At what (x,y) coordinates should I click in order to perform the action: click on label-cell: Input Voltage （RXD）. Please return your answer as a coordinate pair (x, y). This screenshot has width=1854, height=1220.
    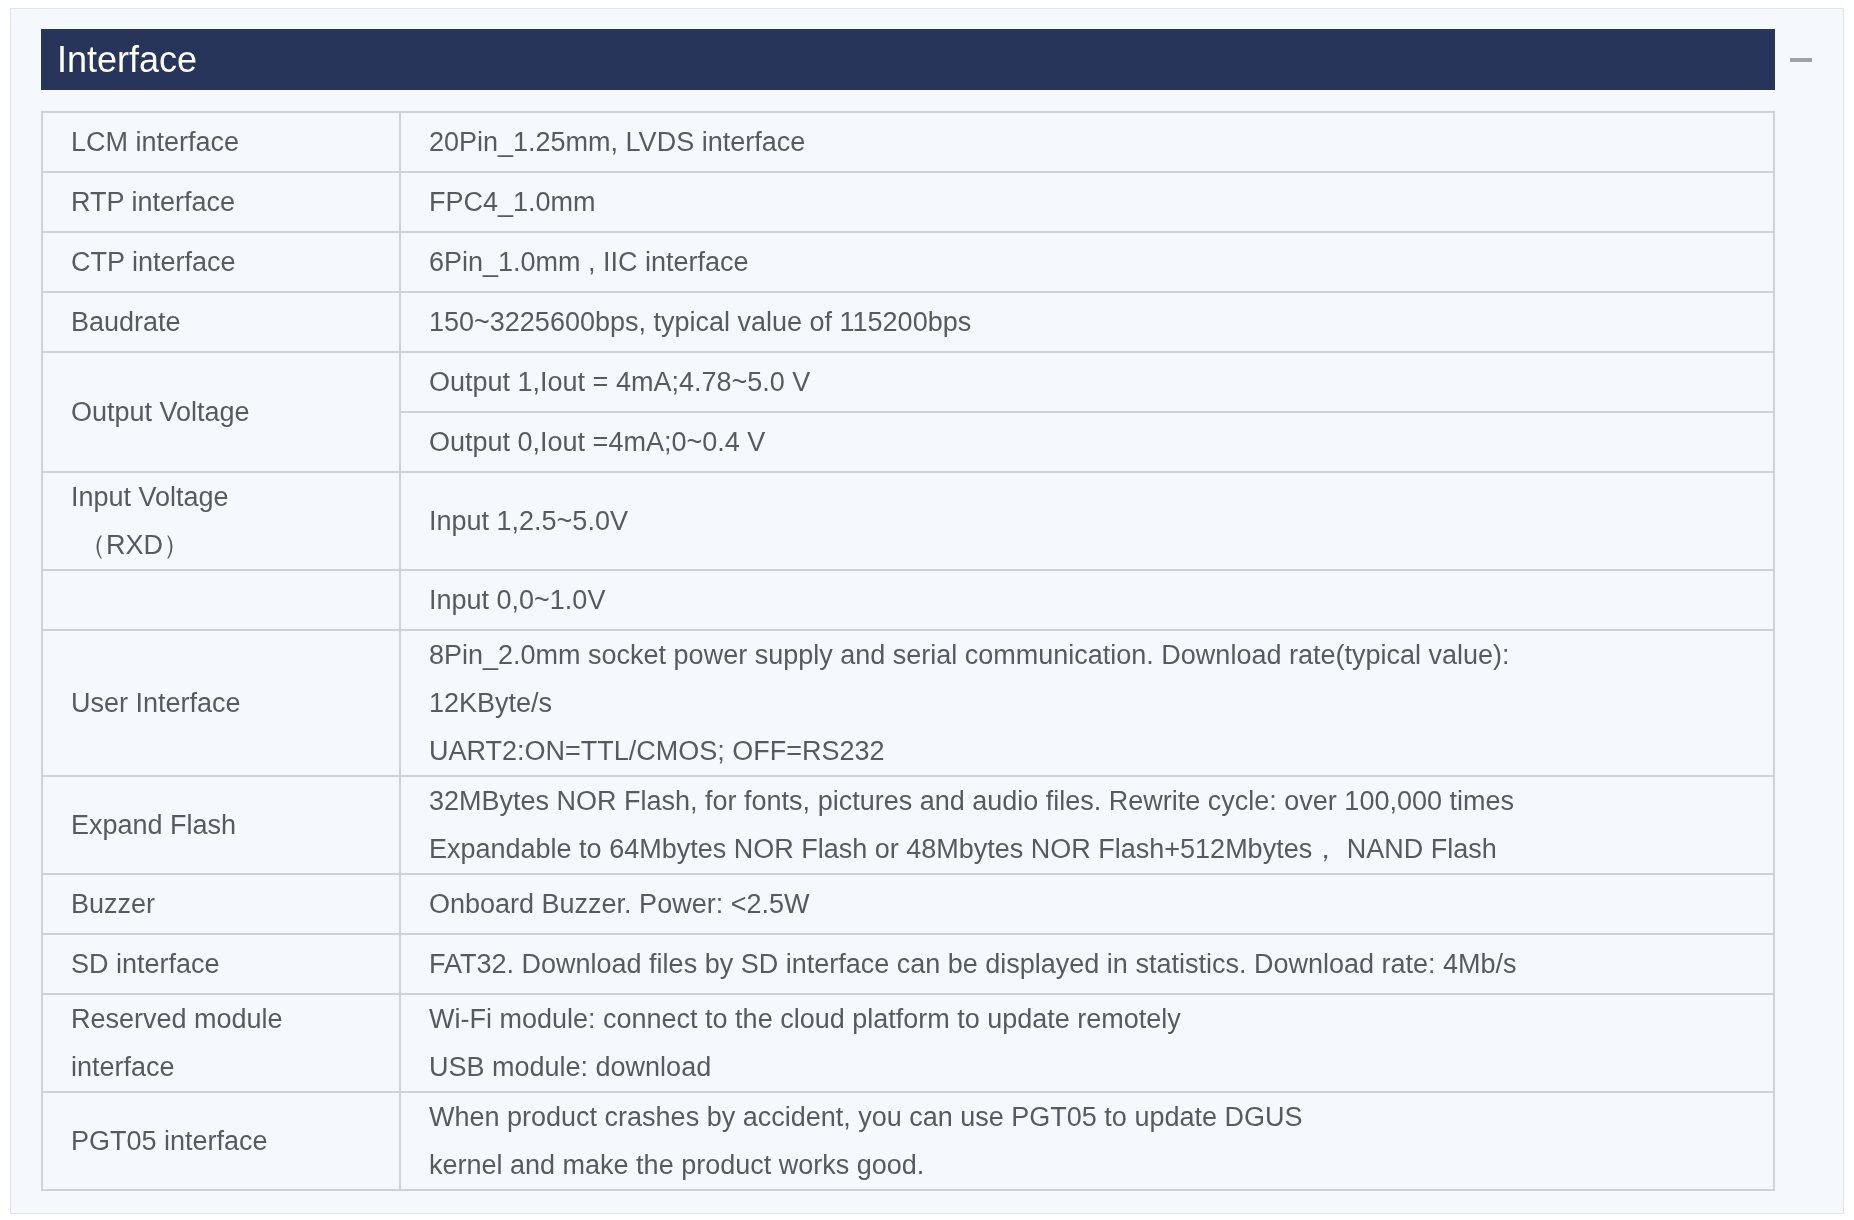
    Looking at the image, I should click on (221, 521).